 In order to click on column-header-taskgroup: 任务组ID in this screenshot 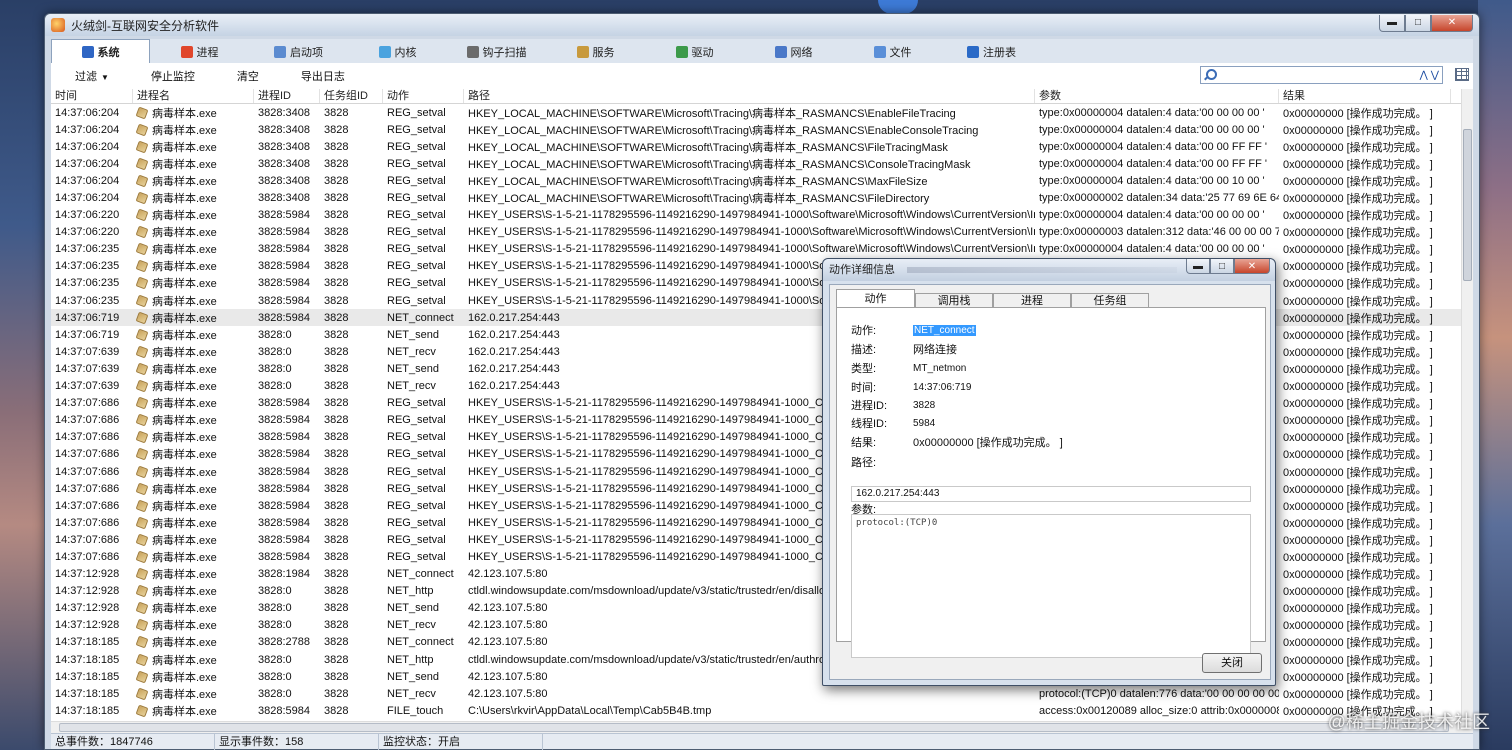, I will do `click(351, 96)`.